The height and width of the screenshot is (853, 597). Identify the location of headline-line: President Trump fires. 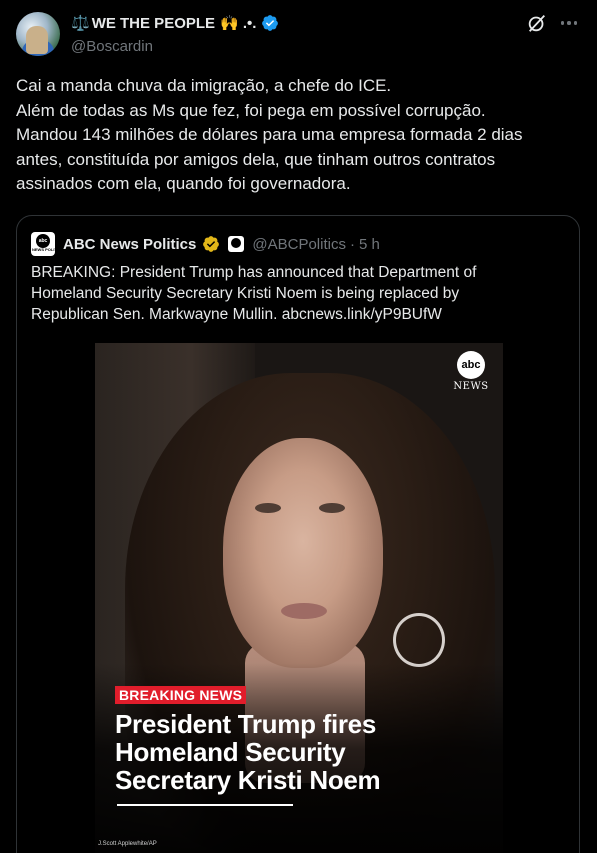
(246, 724).